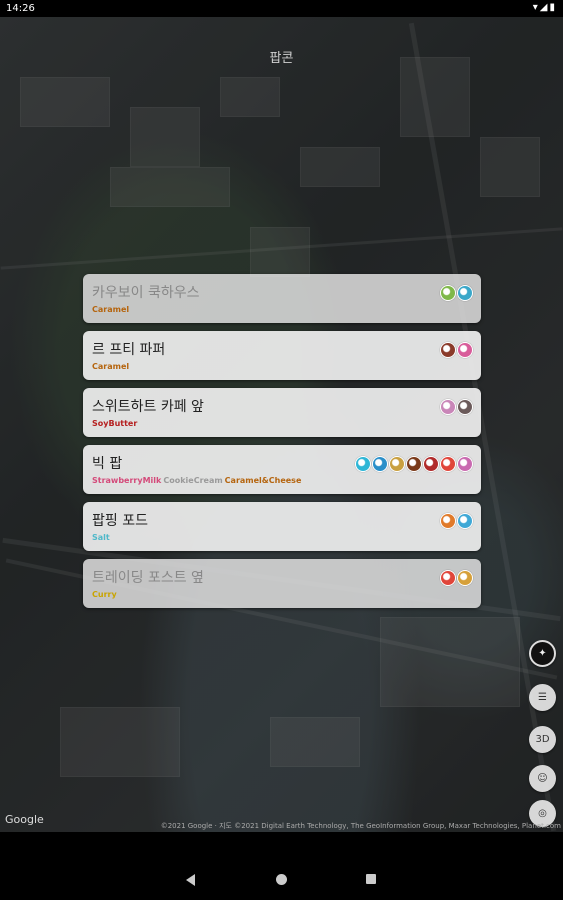 This screenshot has width=563, height=900. What do you see at coordinates (24, 819) in the screenshot?
I see `google-logo: Google` at bounding box center [24, 819].